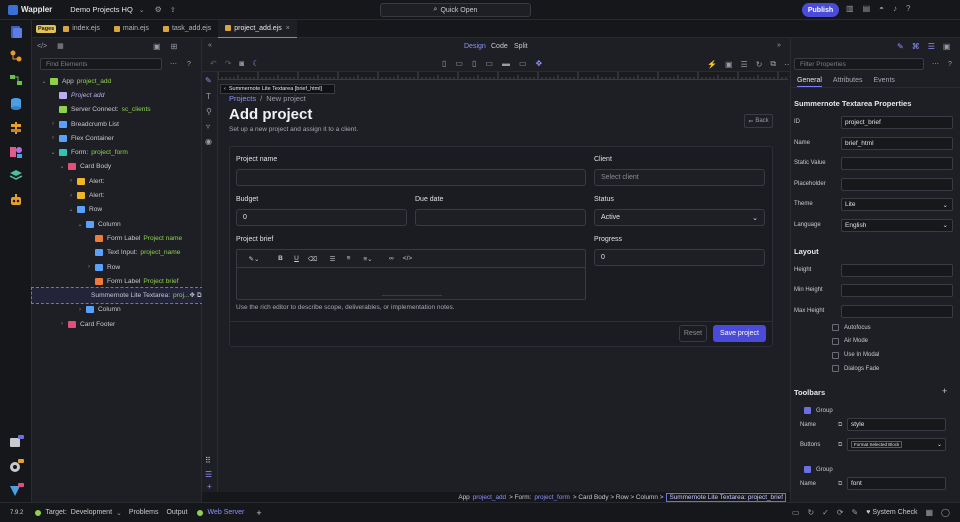 The image size is (960, 522). Describe the element at coordinates (877, 444) in the screenshot. I see `format-block-chip: Format Selected Block` at that location.